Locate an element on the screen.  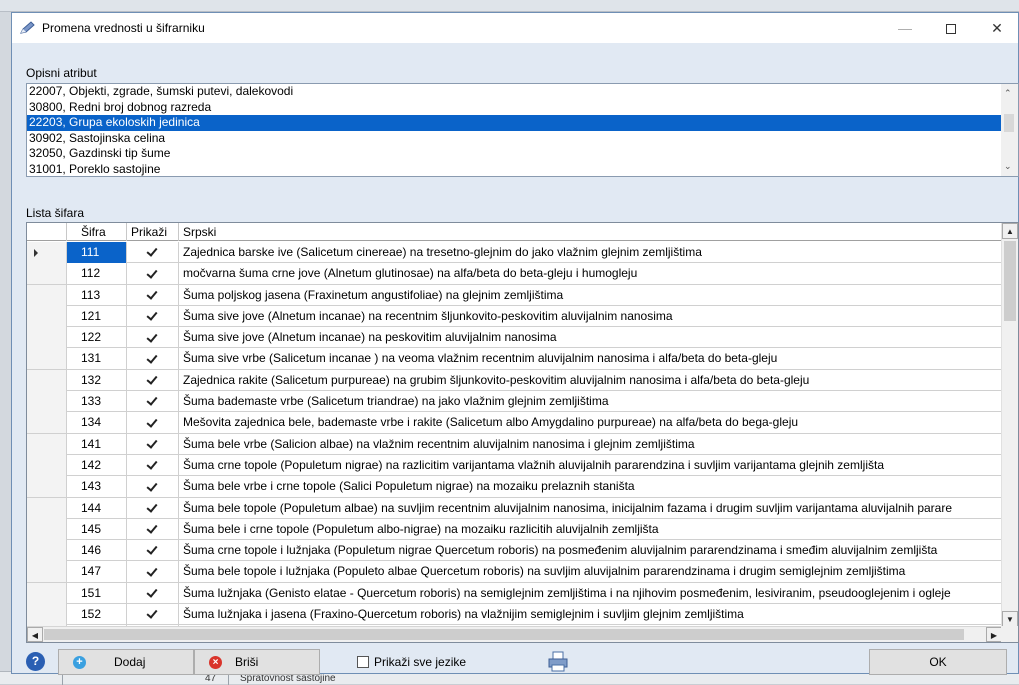
code-cell: 142 is located at coordinates (97, 465).